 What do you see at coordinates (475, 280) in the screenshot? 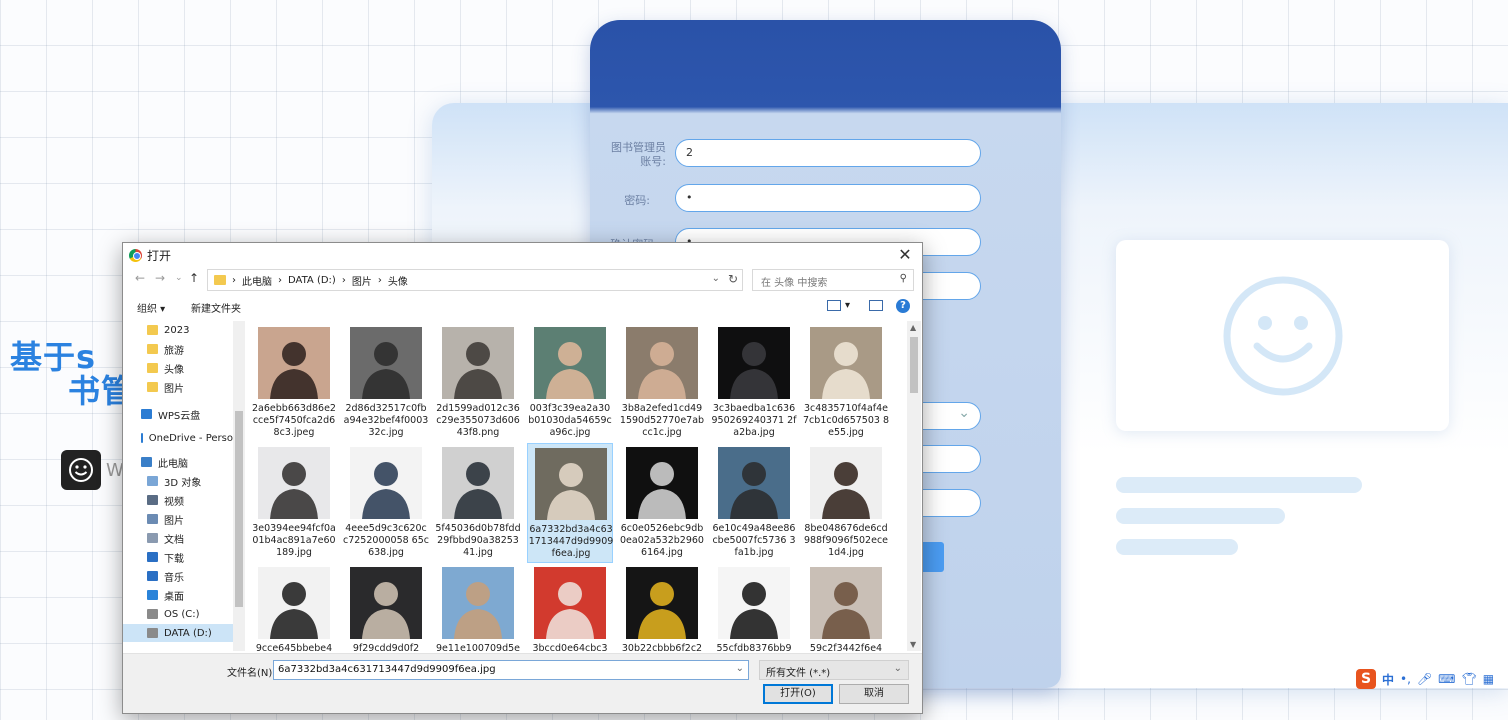
I see `address-bar: › 此电脑 › DATA (D:) › 图片 › 头像 ⌄ ↻` at bounding box center [475, 280].